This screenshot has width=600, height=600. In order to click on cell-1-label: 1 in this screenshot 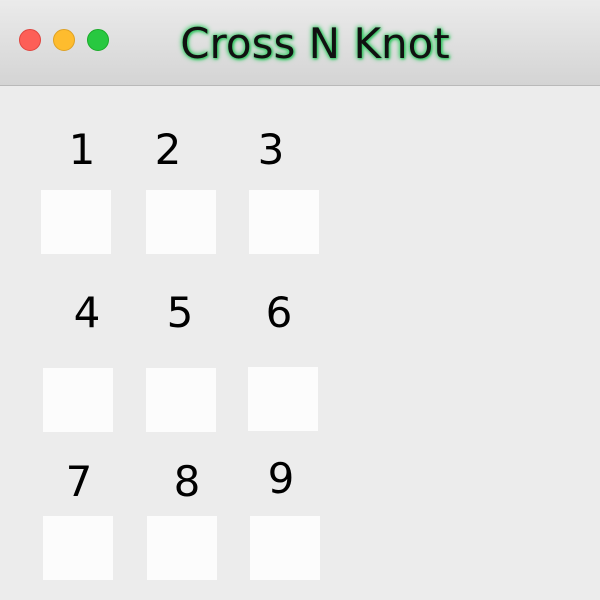, I will do `click(82, 149)`.